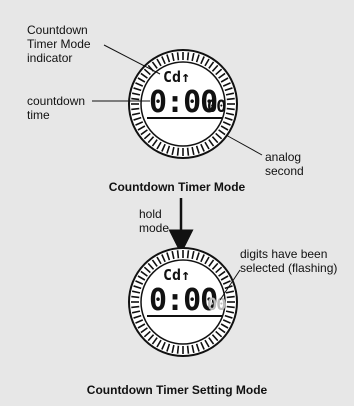  Describe the element at coordinates (56, 108) in the screenshot. I see `label-countdown-time: countdown time` at that location.